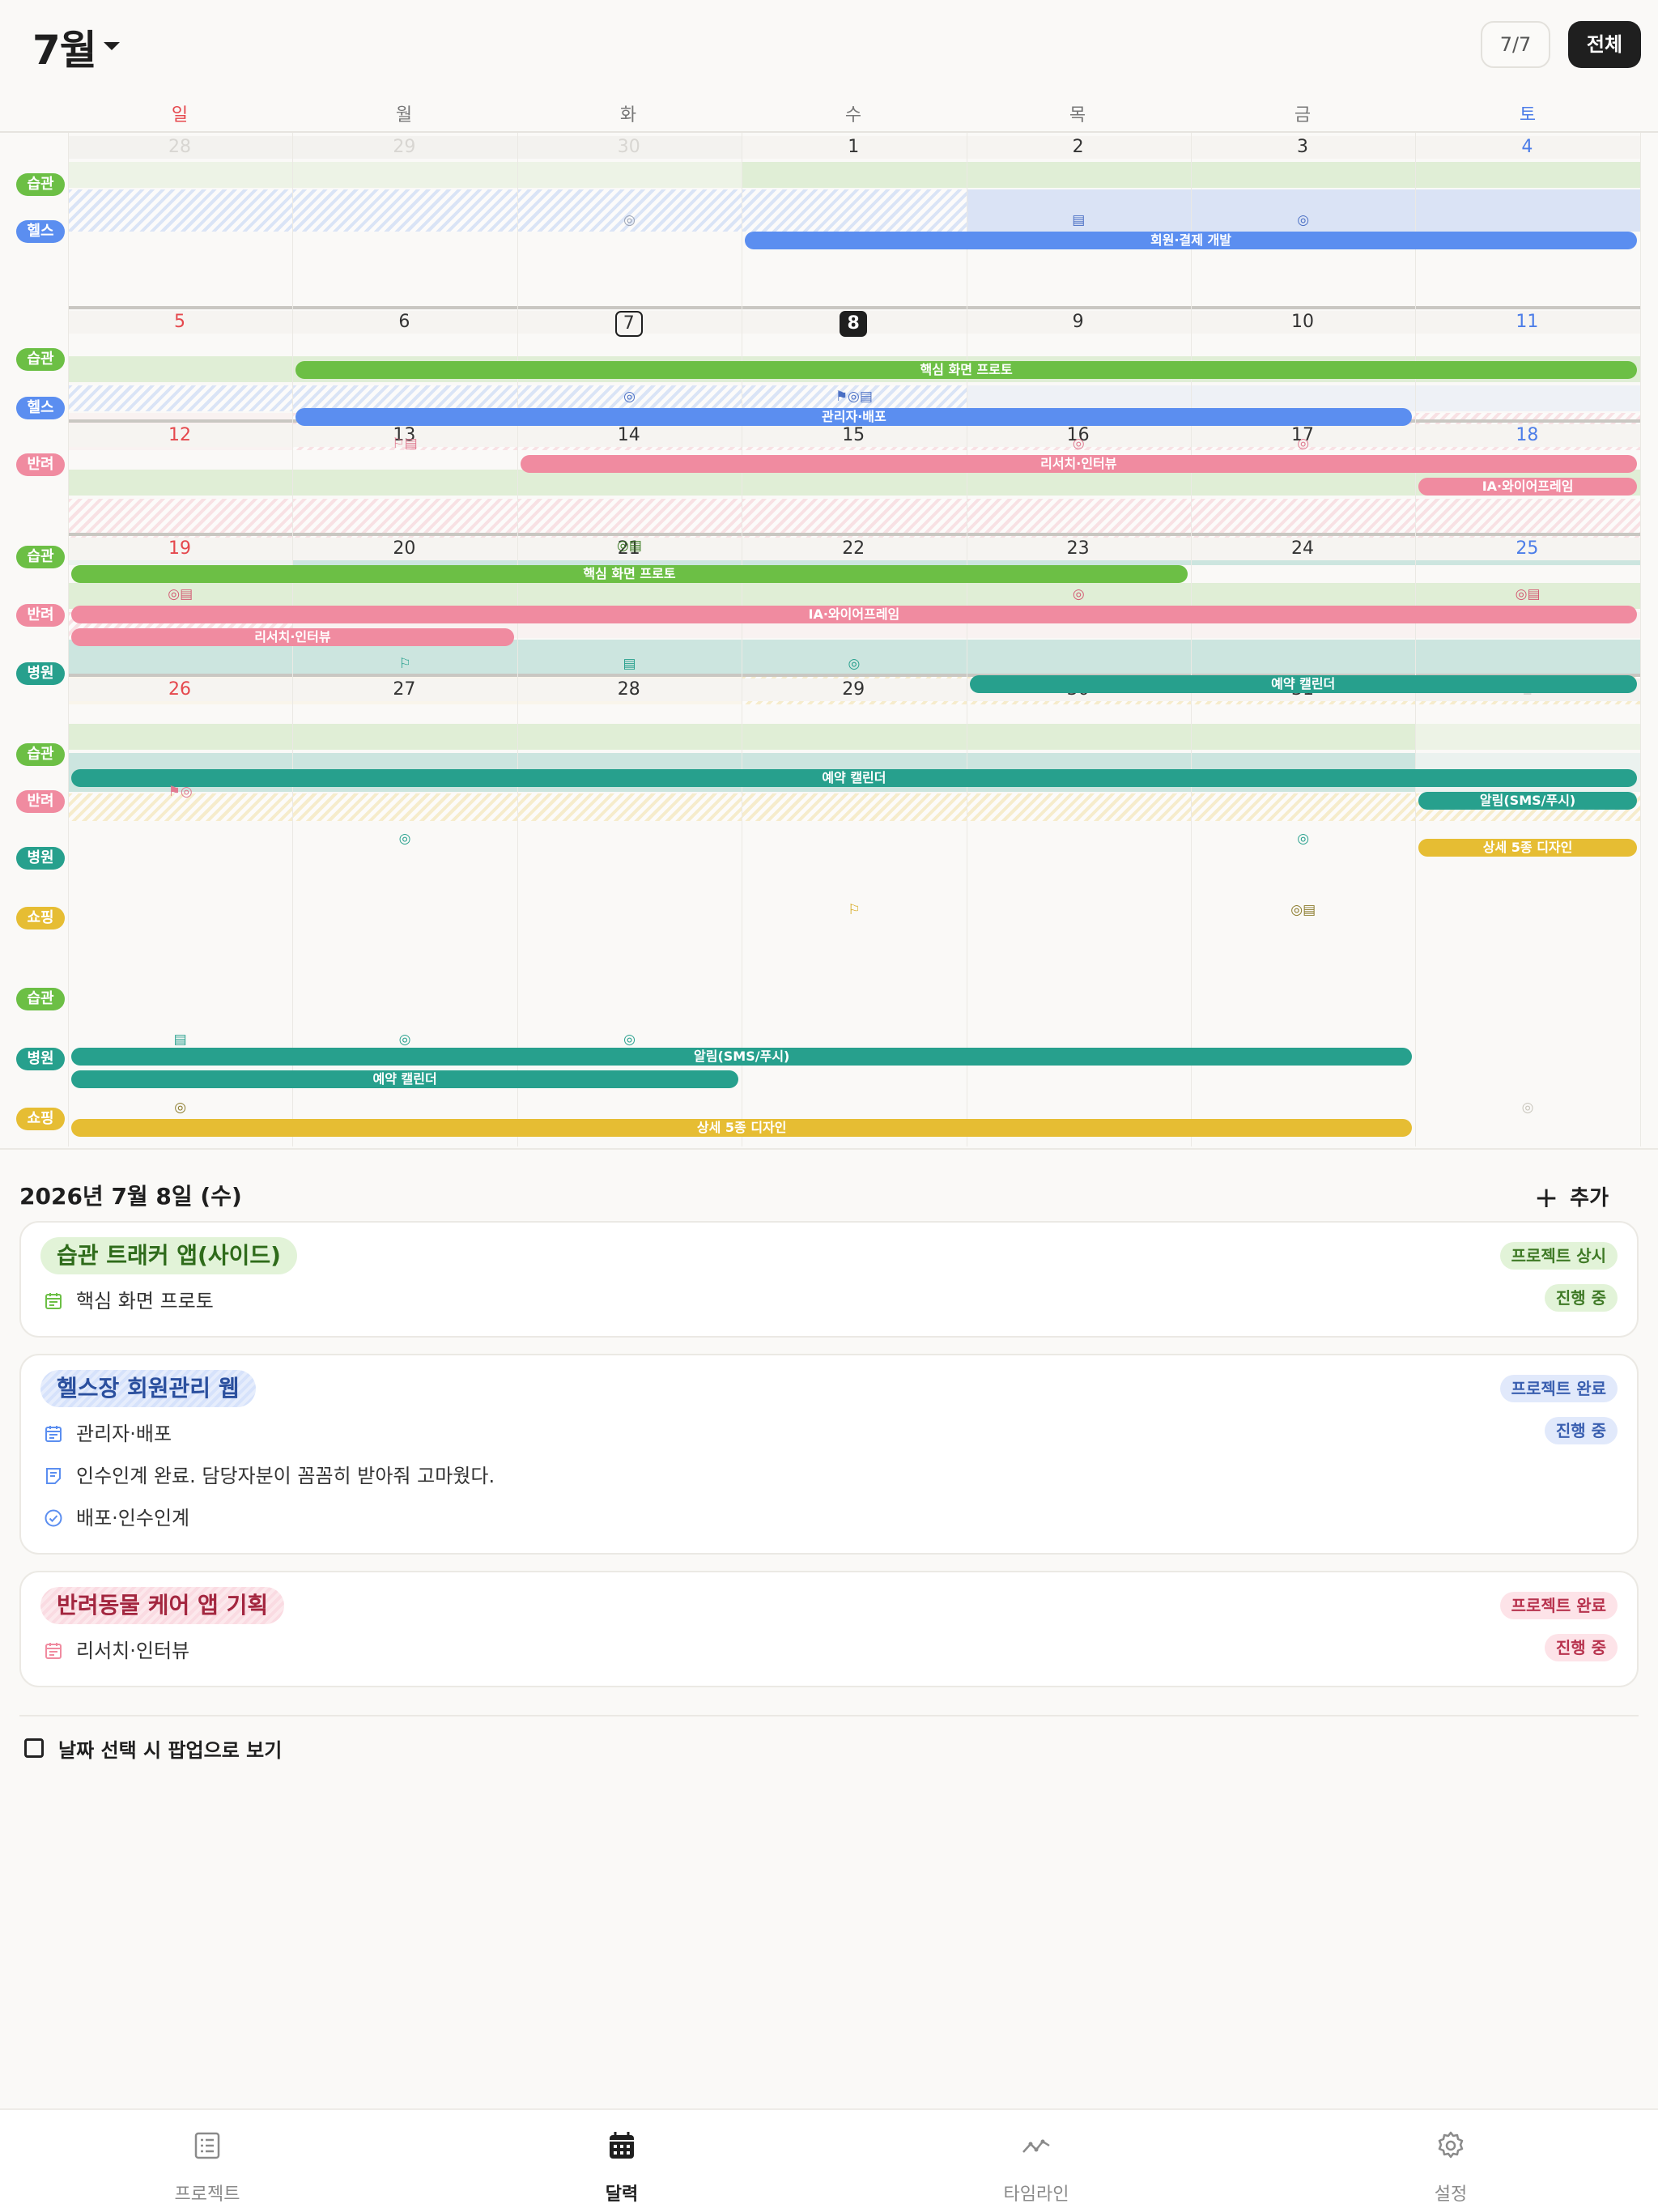 The height and width of the screenshot is (2212, 1658). I want to click on date-number: 19, so click(179, 551).